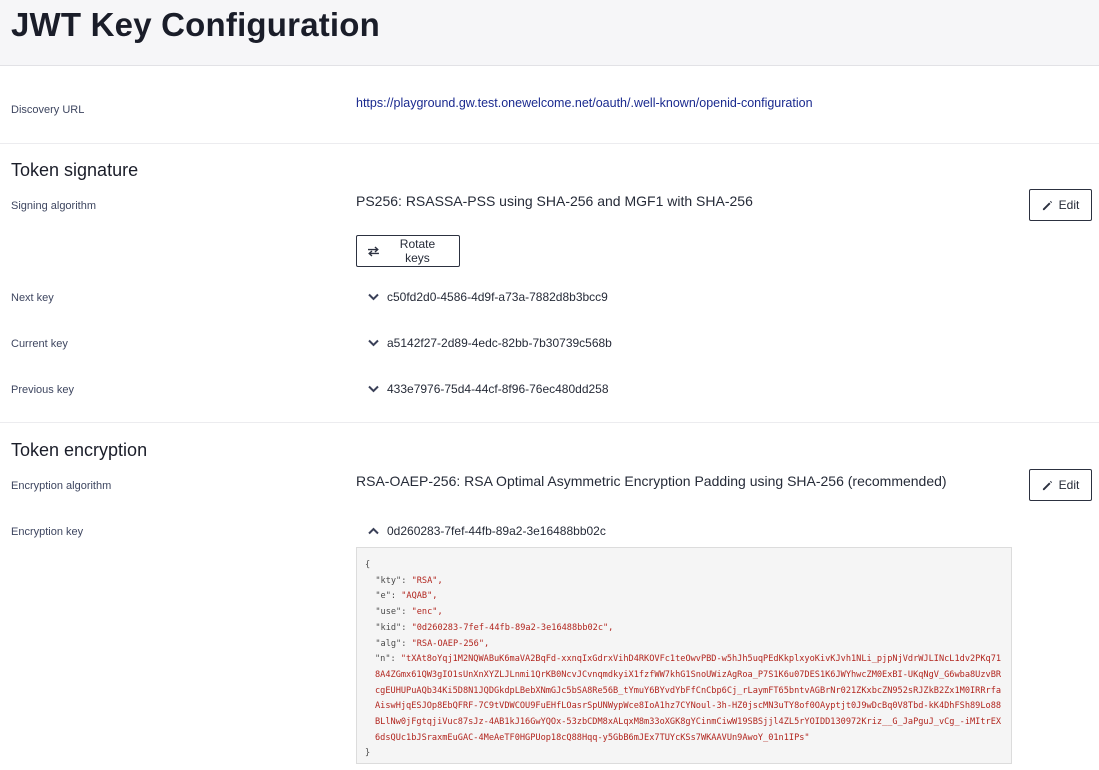 This screenshot has height=770, width=1099. Describe the element at coordinates (388, 659) in the screenshot. I see `json-n-key: "n":` at that location.